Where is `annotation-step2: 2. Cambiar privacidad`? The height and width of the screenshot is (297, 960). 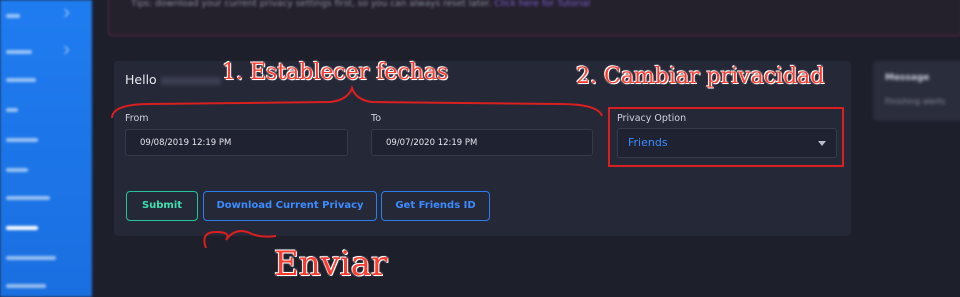 annotation-step2: 2. Cambiar privacidad is located at coordinates (700, 76).